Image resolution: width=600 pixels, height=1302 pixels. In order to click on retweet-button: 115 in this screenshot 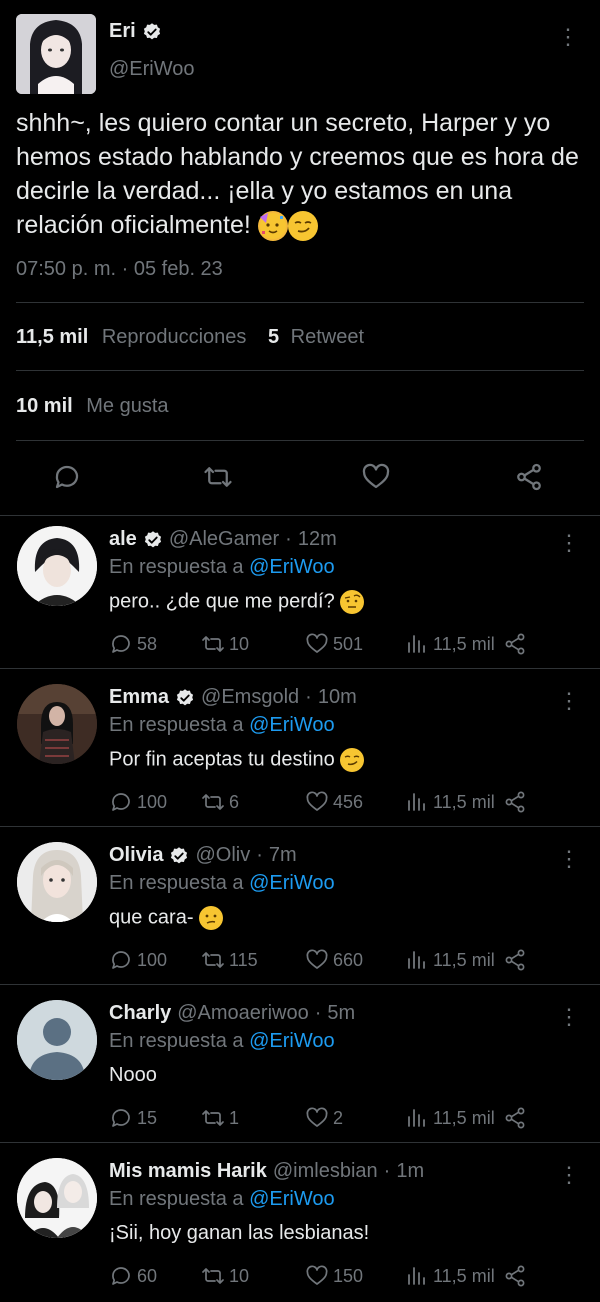, I will do `click(229, 960)`.